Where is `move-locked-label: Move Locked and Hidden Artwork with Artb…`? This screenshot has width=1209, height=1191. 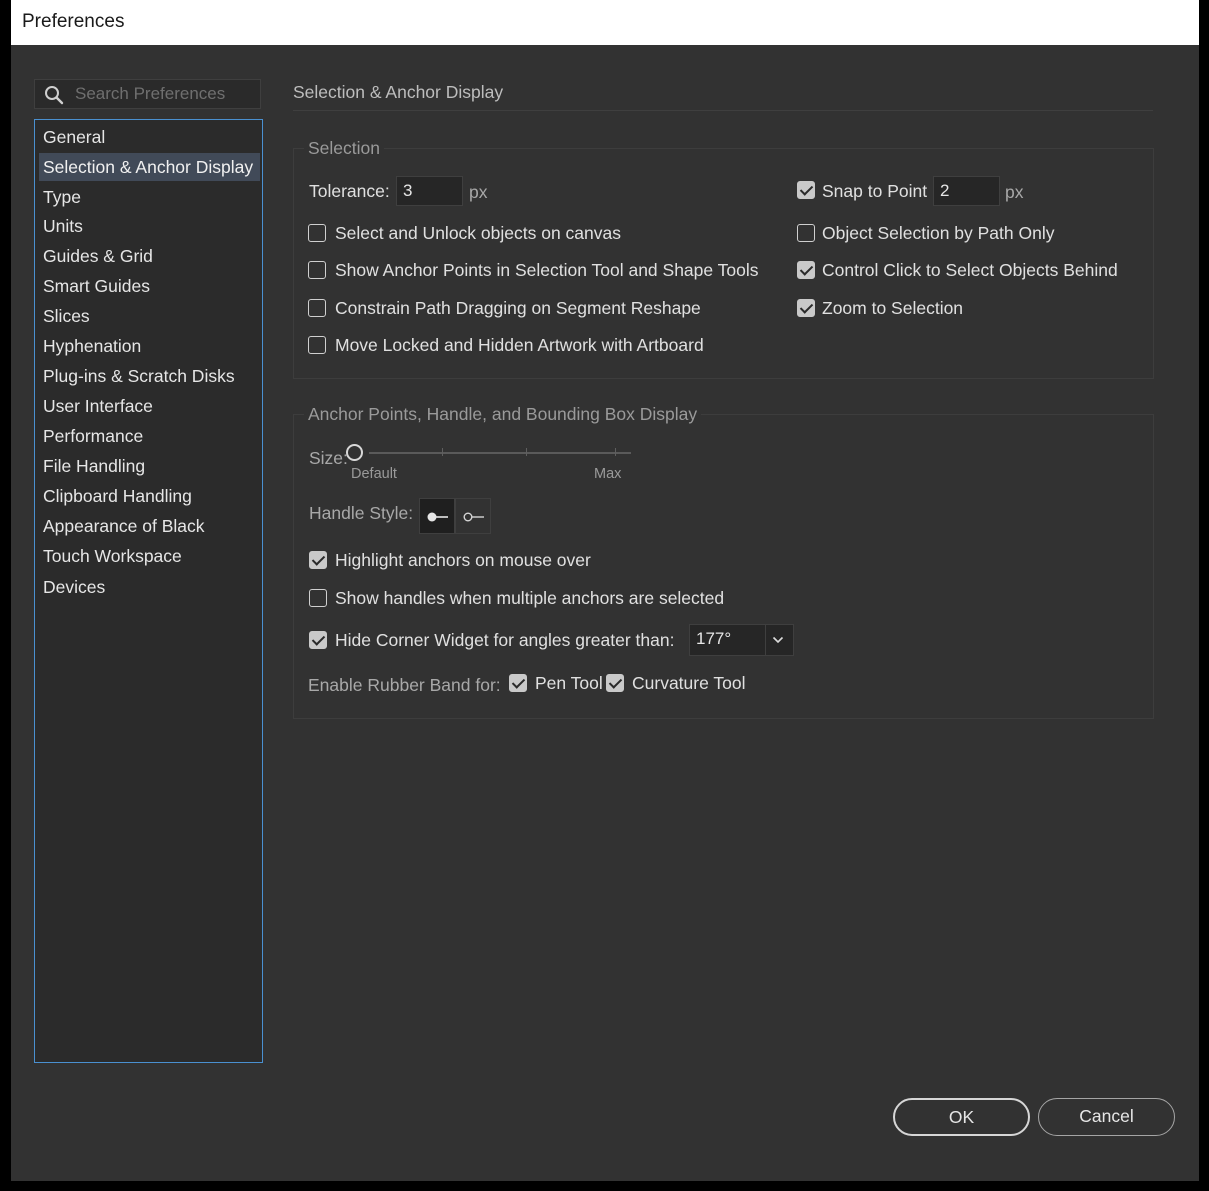
move-locked-label: Move Locked and Hidden Artwork with Artb… is located at coordinates (519, 345).